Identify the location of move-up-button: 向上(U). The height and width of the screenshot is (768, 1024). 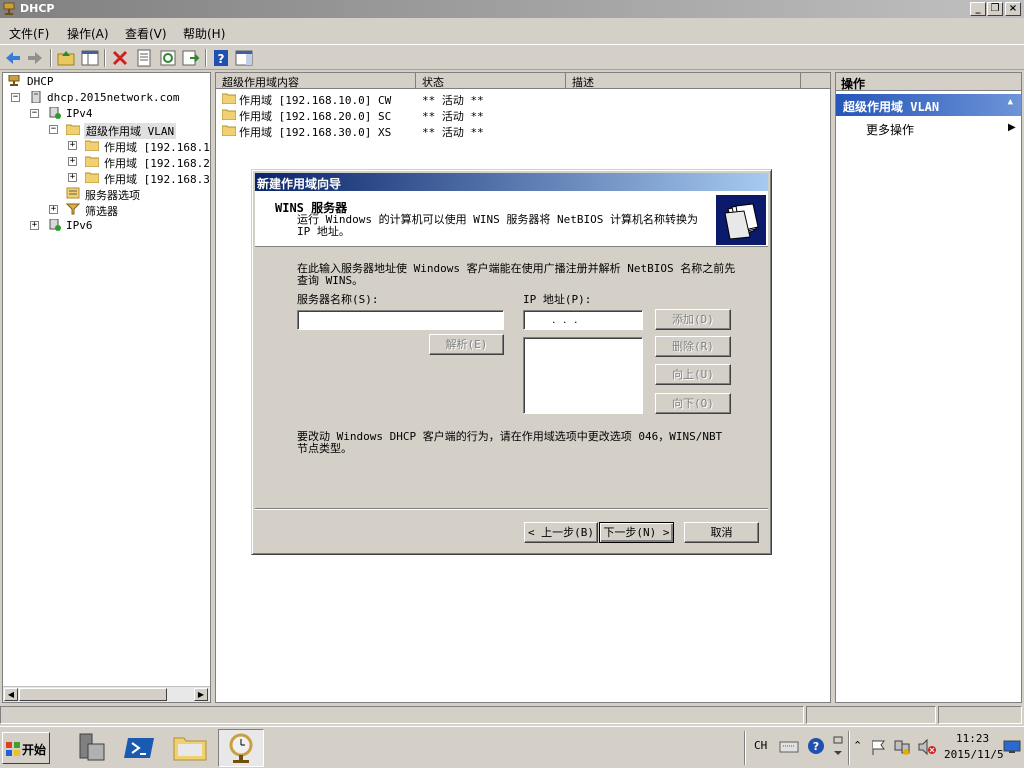
(693, 374).